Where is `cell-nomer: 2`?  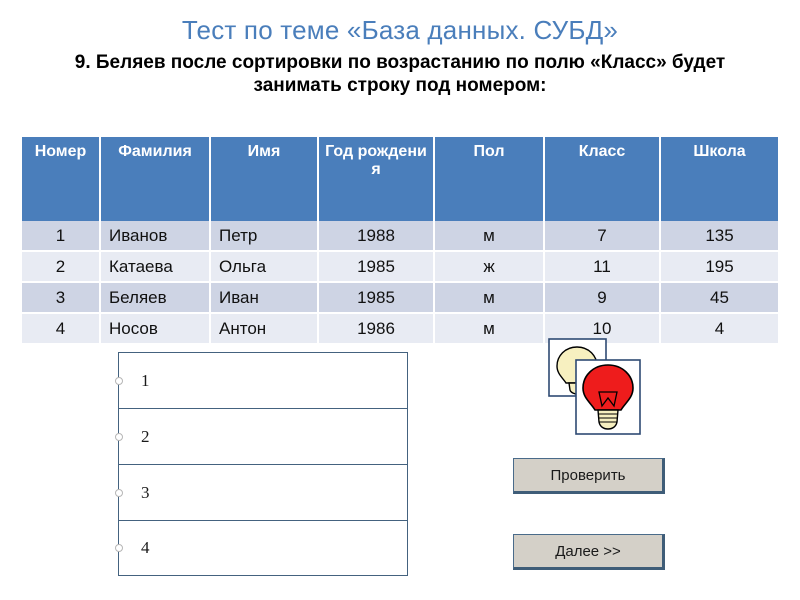 cell-nomer: 2 is located at coordinates (61, 267).